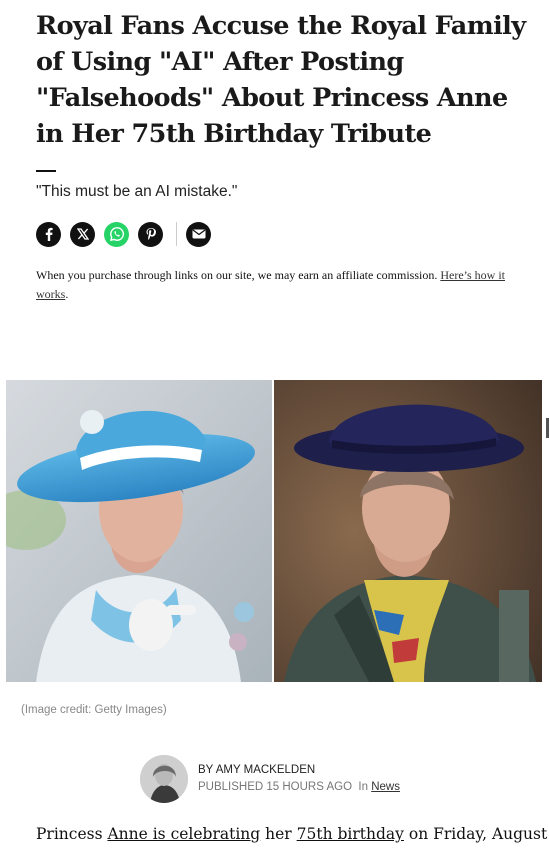 This screenshot has width=549, height=854. Describe the element at coordinates (46, 171) in the screenshot. I see `headline-divider` at that location.